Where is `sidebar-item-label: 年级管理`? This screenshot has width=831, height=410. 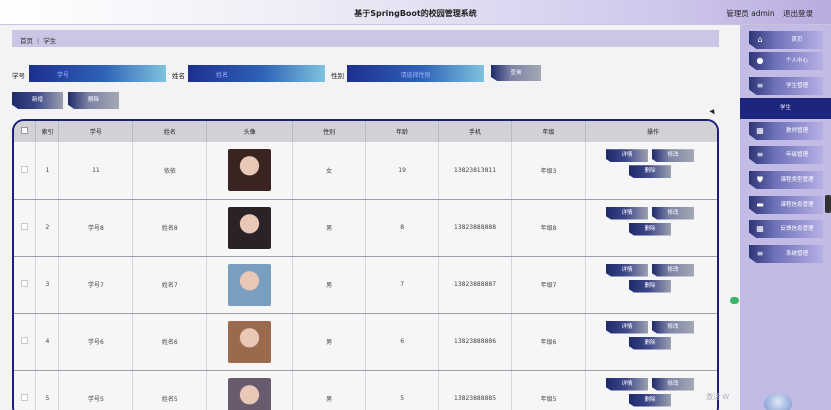
sidebar-item-label: 年级管理 is located at coordinates (796, 155).